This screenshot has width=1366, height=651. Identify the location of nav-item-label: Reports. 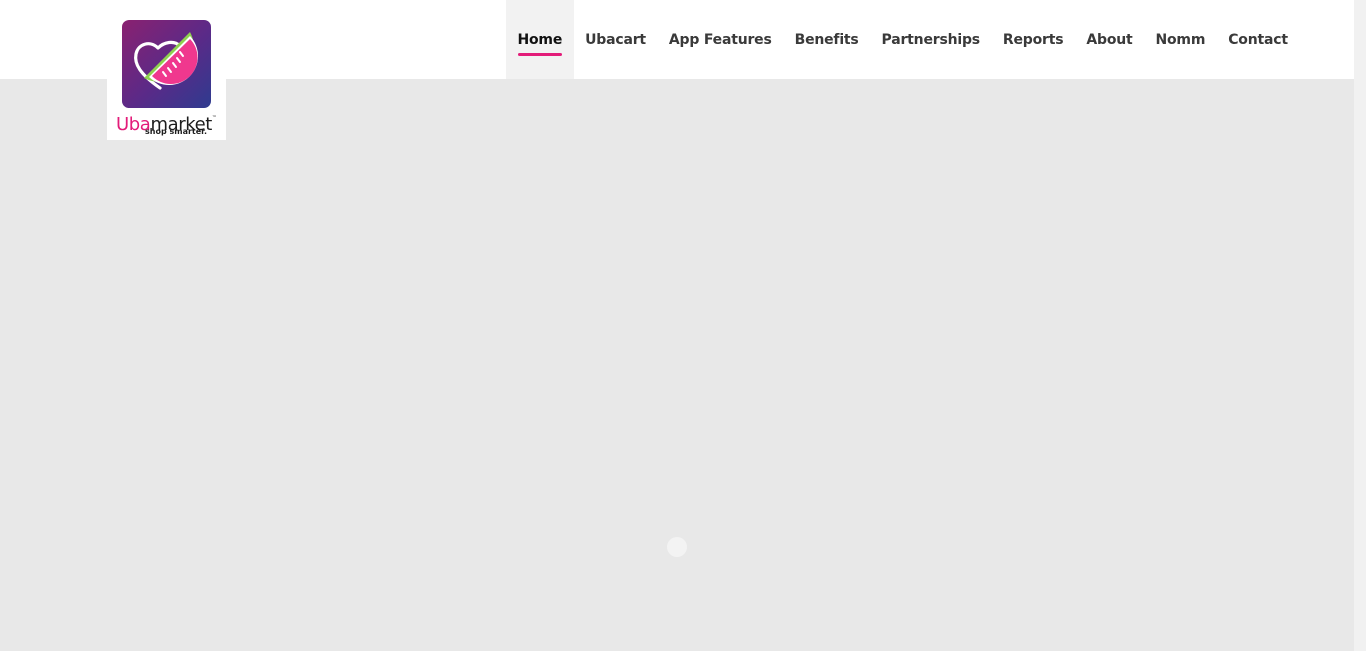
(1033, 39).